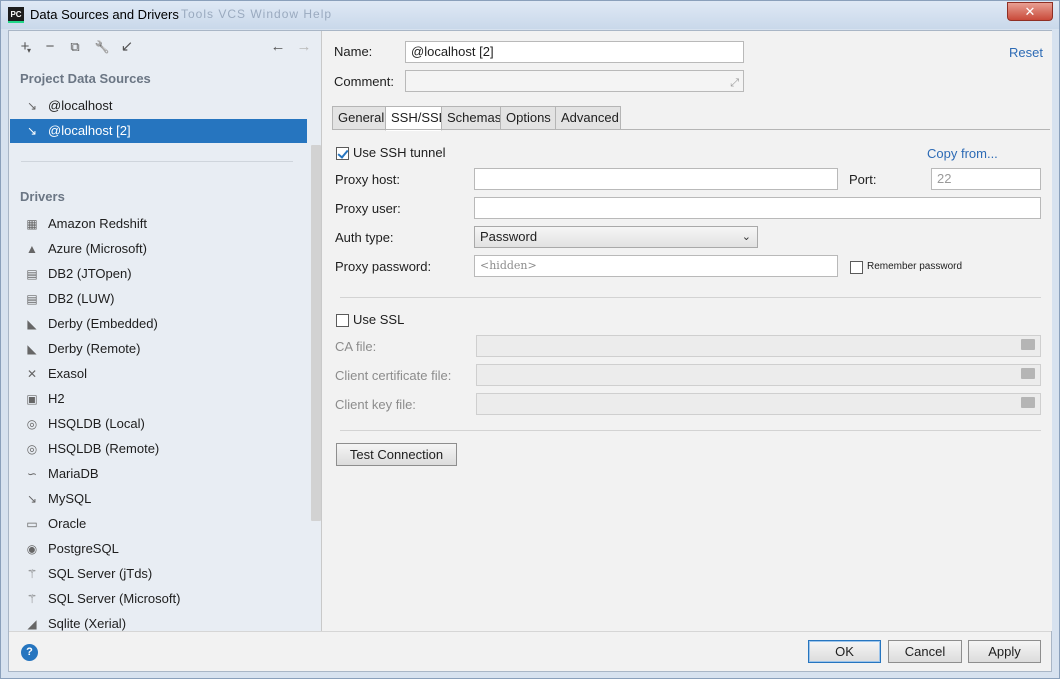 This screenshot has width=1060, height=679. Describe the element at coordinates (1026, 52) in the screenshot. I see `reset-link: Reset` at that location.